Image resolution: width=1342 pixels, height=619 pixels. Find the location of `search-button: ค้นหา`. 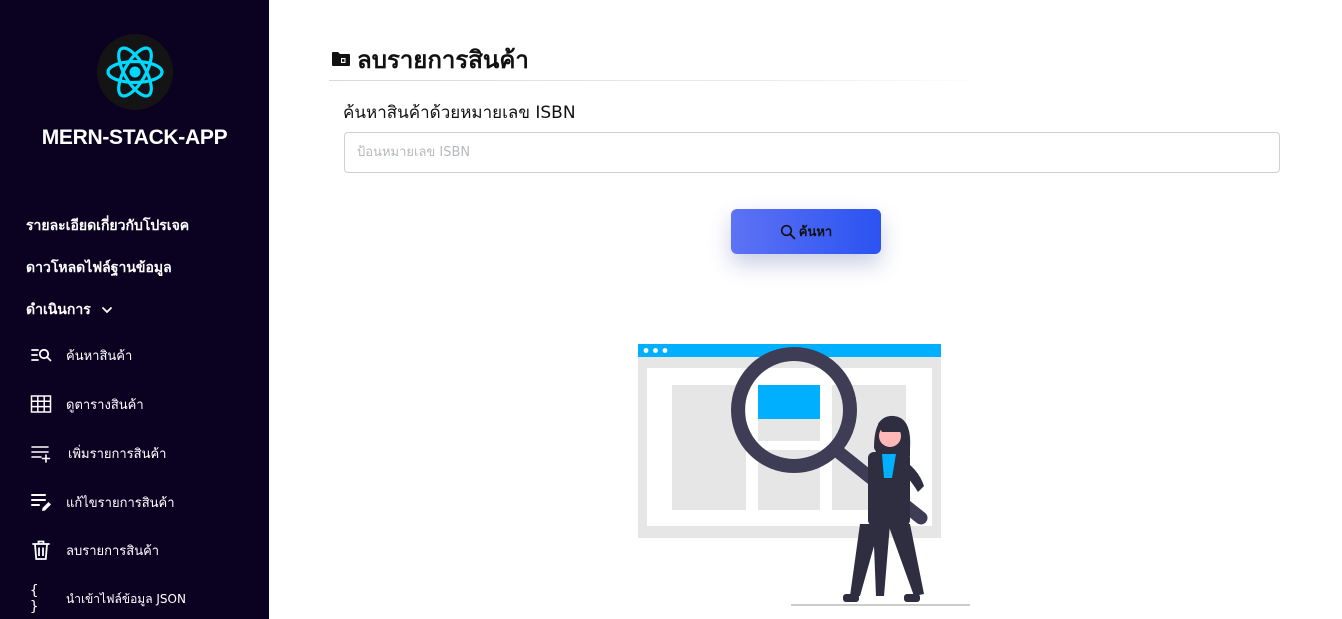

search-button: ค้นหา is located at coordinates (806, 231).